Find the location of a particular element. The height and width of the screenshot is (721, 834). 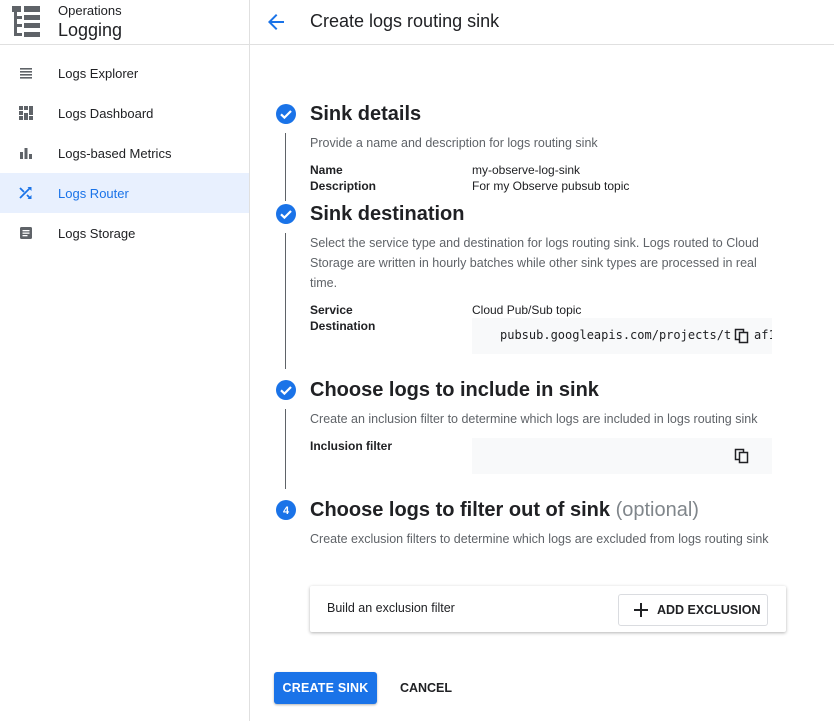

sidebar-item-label: Logs-based Metrics is located at coordinates (115, 153).